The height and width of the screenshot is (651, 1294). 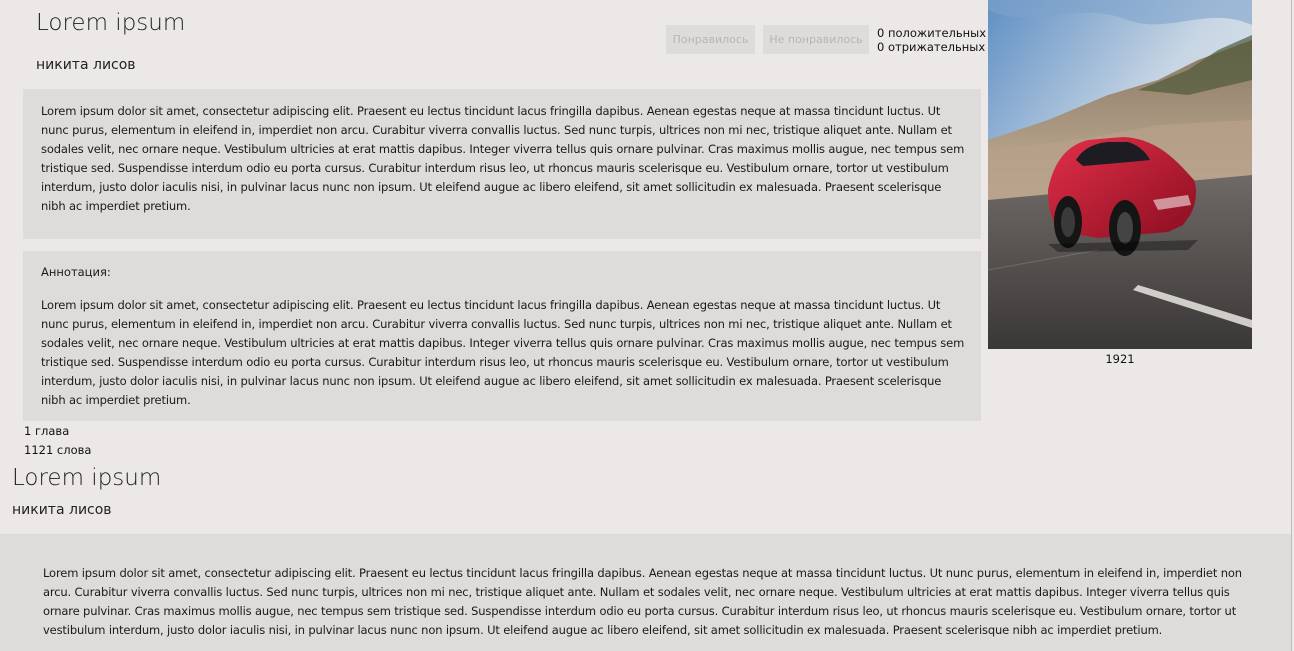 What do you see at coordinates (1291, 325) in the screenshot?
I see `page-right-border` at bounding box center [1291, 325].